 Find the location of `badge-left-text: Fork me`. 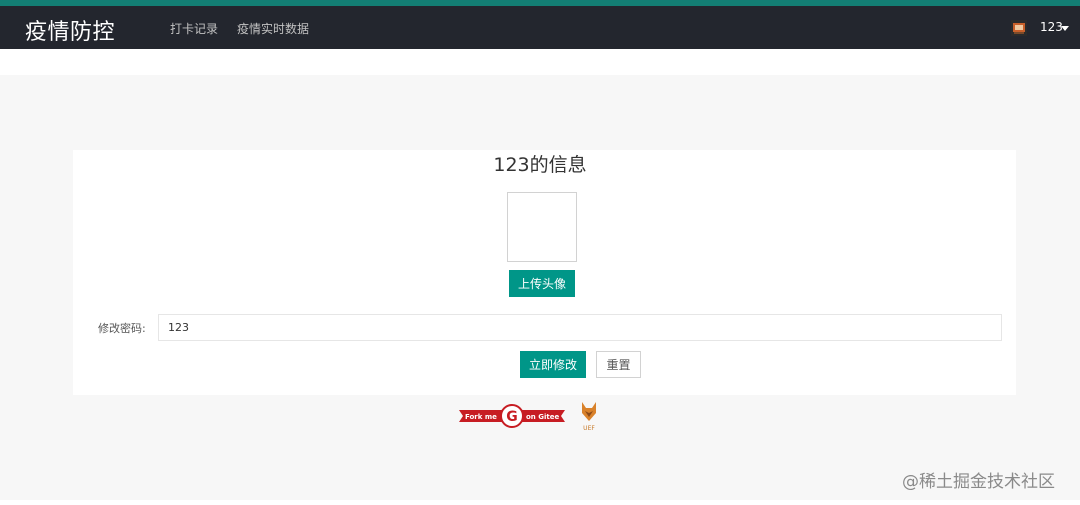

badge-left-text: Fork me is located at coordinates (481, 417).